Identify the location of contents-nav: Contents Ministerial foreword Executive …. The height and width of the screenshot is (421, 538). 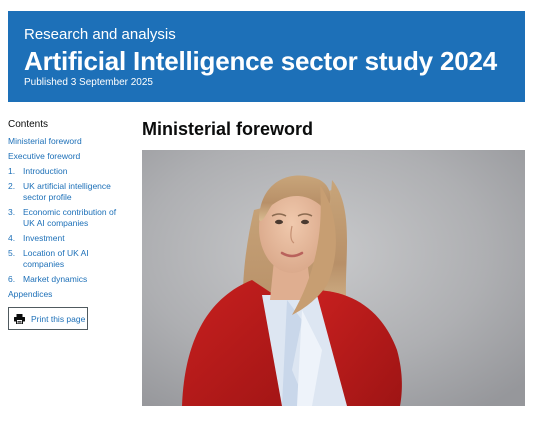
(68, 211).